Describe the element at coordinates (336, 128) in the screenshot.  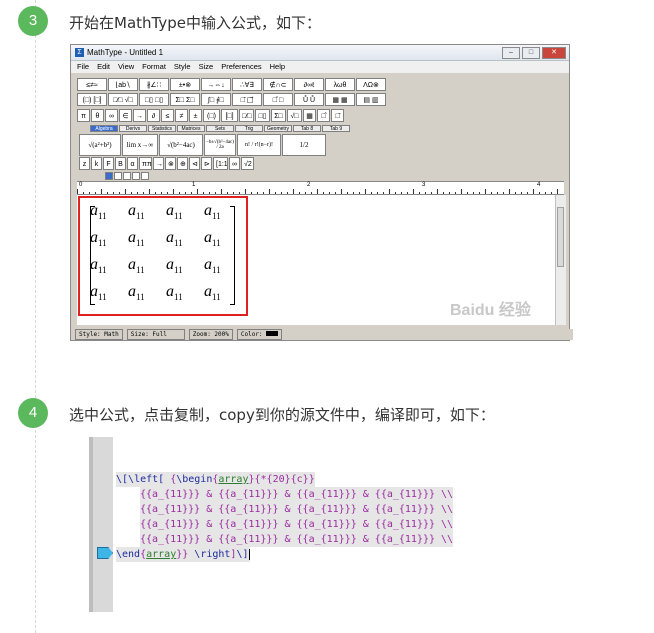
I see `tab-9: Tab 9` at that location.